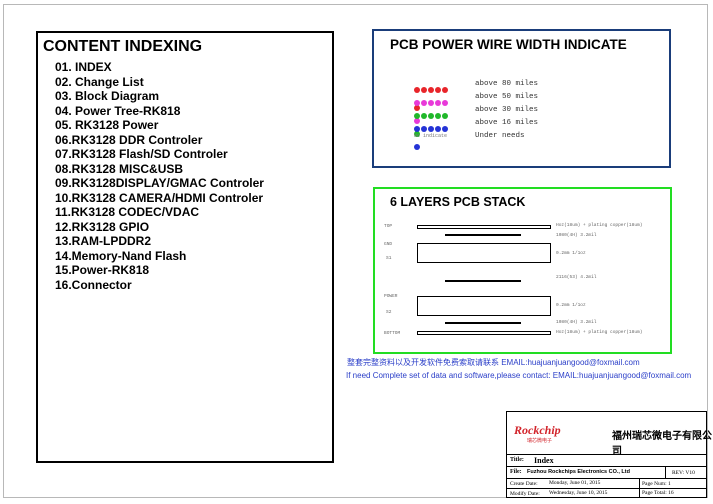  Describe the element at coordinates (159, 183) in the screenshot. I see `index-item: 09.RK3128DISPLAY/GMAC Controler` at that location.